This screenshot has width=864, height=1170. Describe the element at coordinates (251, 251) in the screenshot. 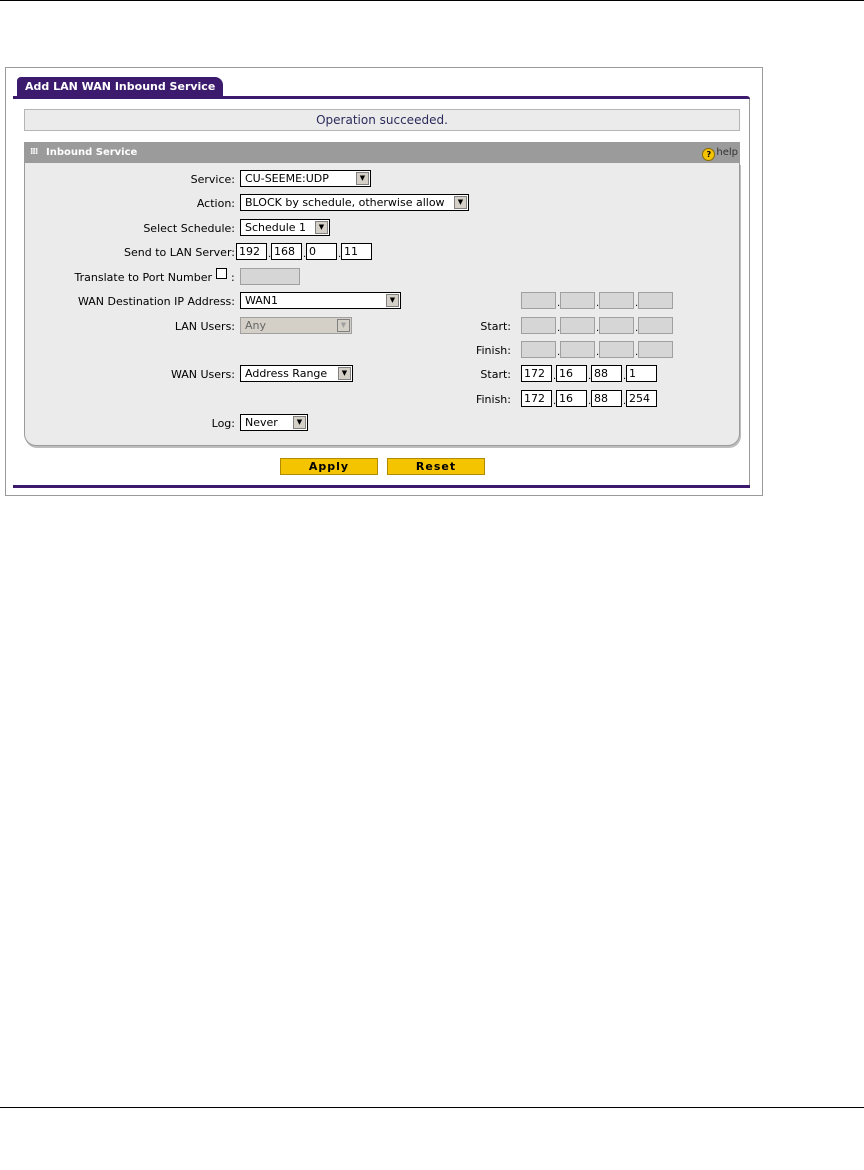

I see `lan-server-ip-octet-1: 192` at that location.